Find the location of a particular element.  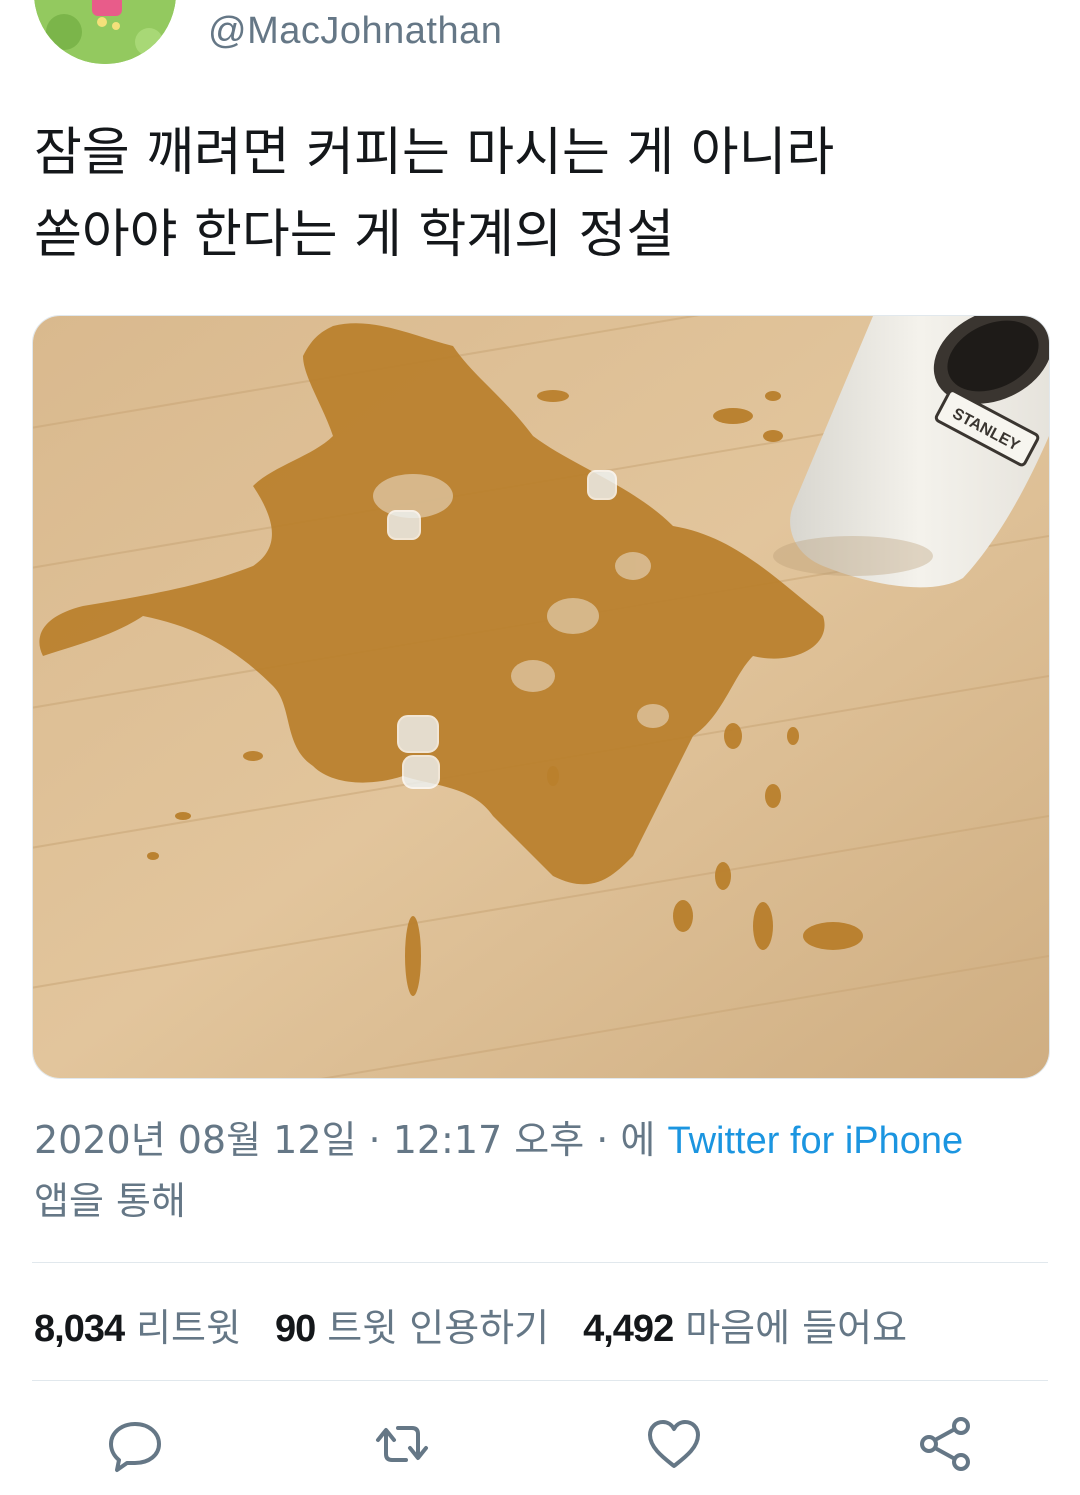

tweet-source-suffix: 앱을 통해 is located at coordinates (110, 1201).